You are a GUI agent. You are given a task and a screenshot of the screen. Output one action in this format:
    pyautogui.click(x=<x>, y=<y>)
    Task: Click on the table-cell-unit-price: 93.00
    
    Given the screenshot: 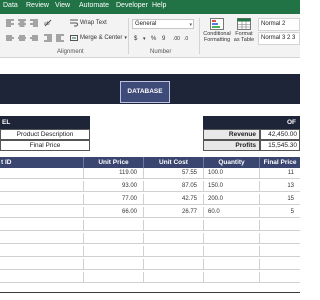 What is the action you would take?
    pyautogui.click(x=114, y=186)
    